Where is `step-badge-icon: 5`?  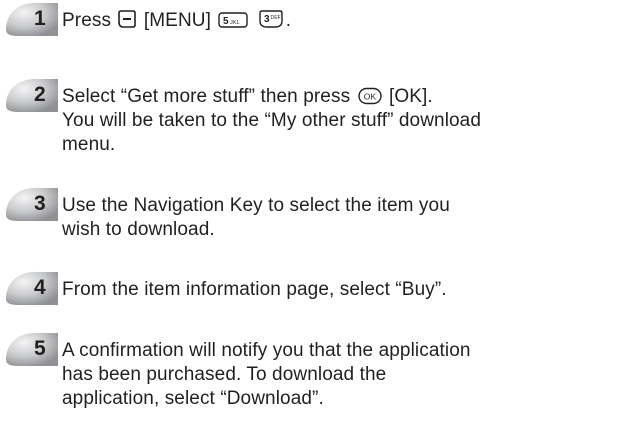 step-badge-icon: 5 is located at coordinates (32, 349).